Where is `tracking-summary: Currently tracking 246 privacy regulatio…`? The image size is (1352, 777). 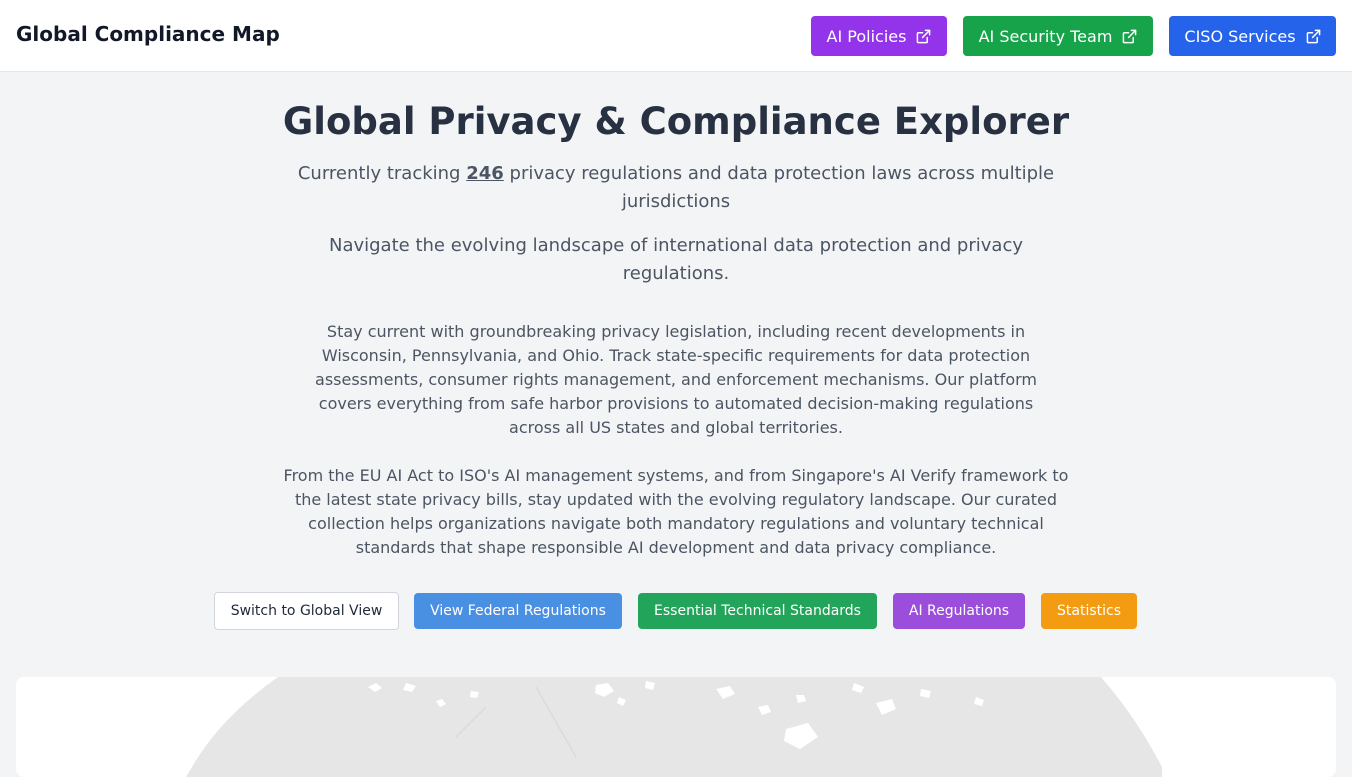 tracking-summary: Currently tracking 246 privacy regulatio… is located at coordinates (676, 188).